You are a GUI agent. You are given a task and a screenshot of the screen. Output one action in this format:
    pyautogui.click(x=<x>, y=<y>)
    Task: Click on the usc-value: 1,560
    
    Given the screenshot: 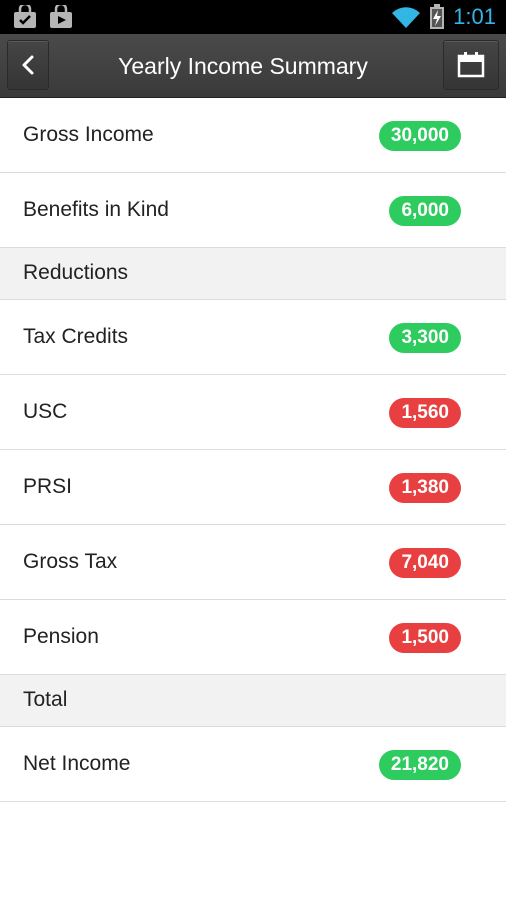 What is the action you would take?
    pyautogui.click(x=425, y=413)
    